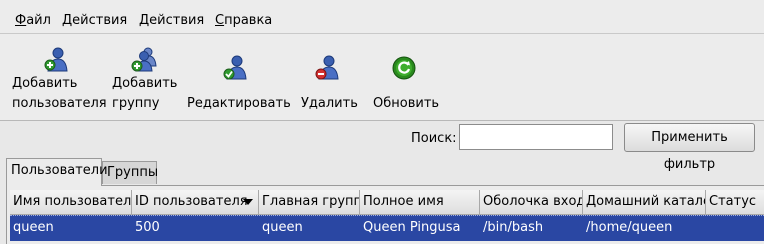 This screenshot has height=244, width=764. What do you see at coordinates (629, 227) in the screenshot?
I see `cell-home-directory: /home/queen` at bounding box center [629, 227].